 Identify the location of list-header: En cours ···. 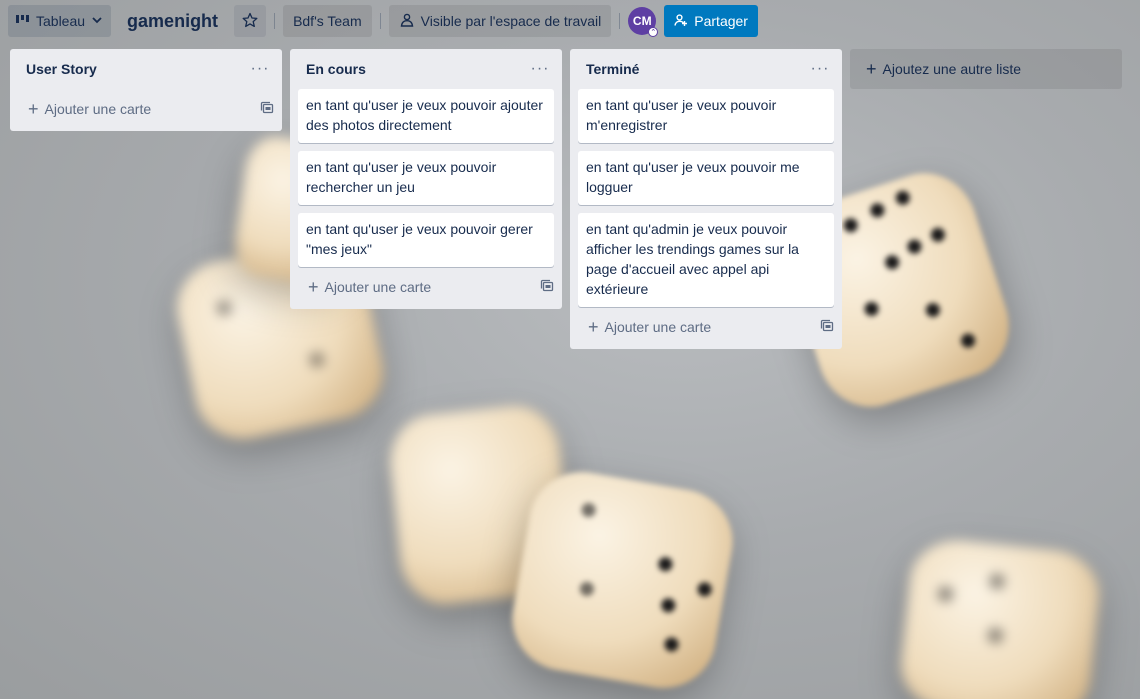
(426, 69).